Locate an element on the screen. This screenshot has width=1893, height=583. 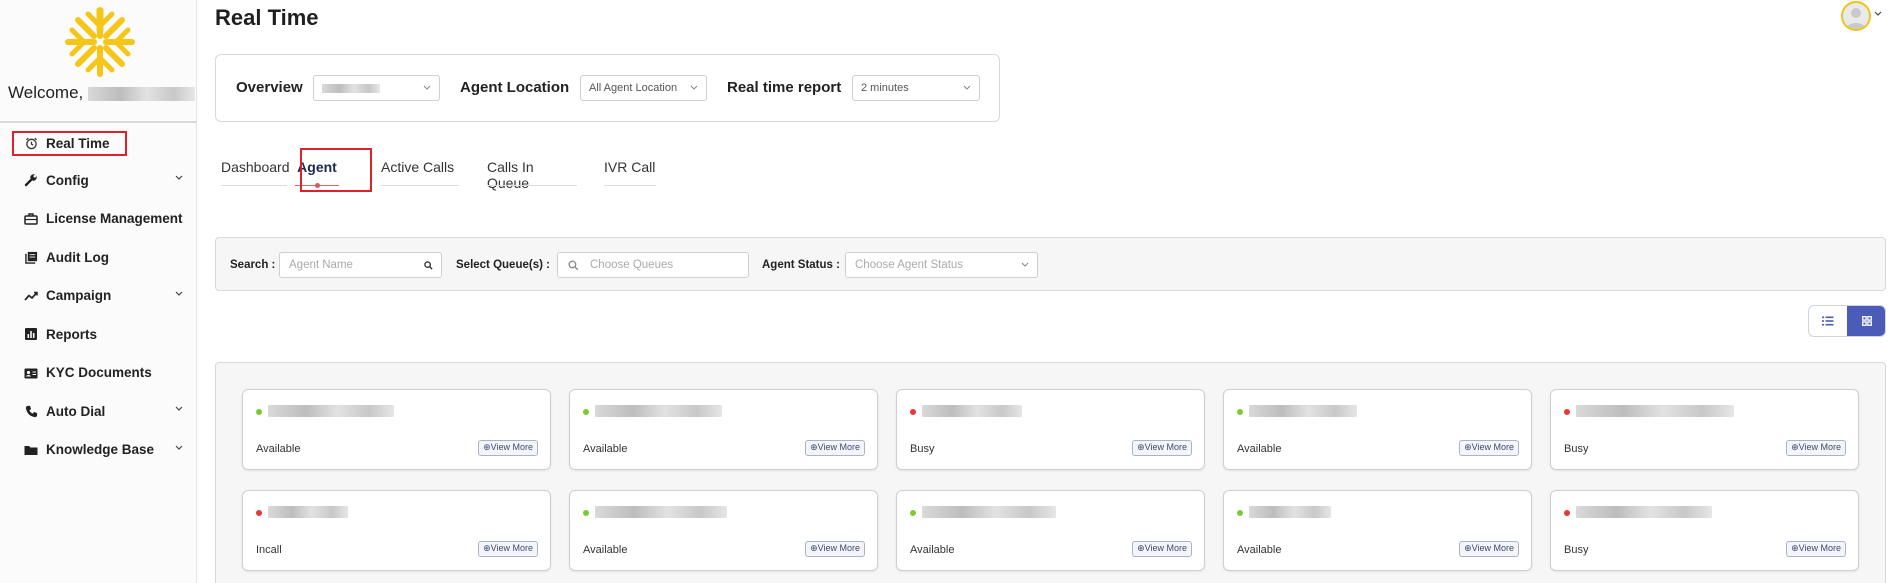
search-icon is located at coordinates (428, 265).